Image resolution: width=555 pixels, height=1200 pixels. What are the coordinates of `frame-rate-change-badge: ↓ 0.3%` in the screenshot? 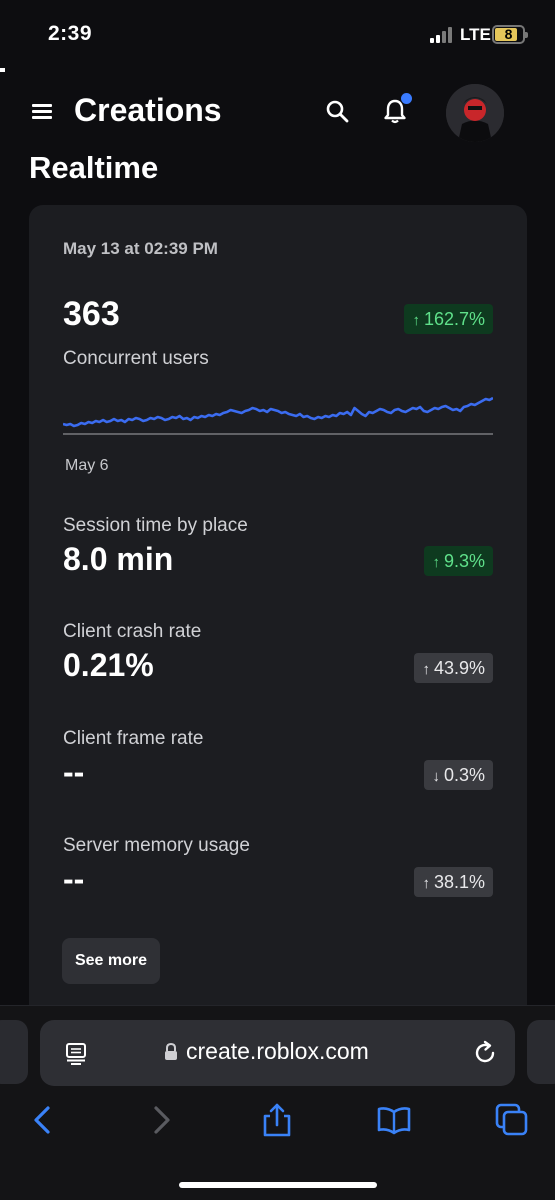 It's located at (458, 775).